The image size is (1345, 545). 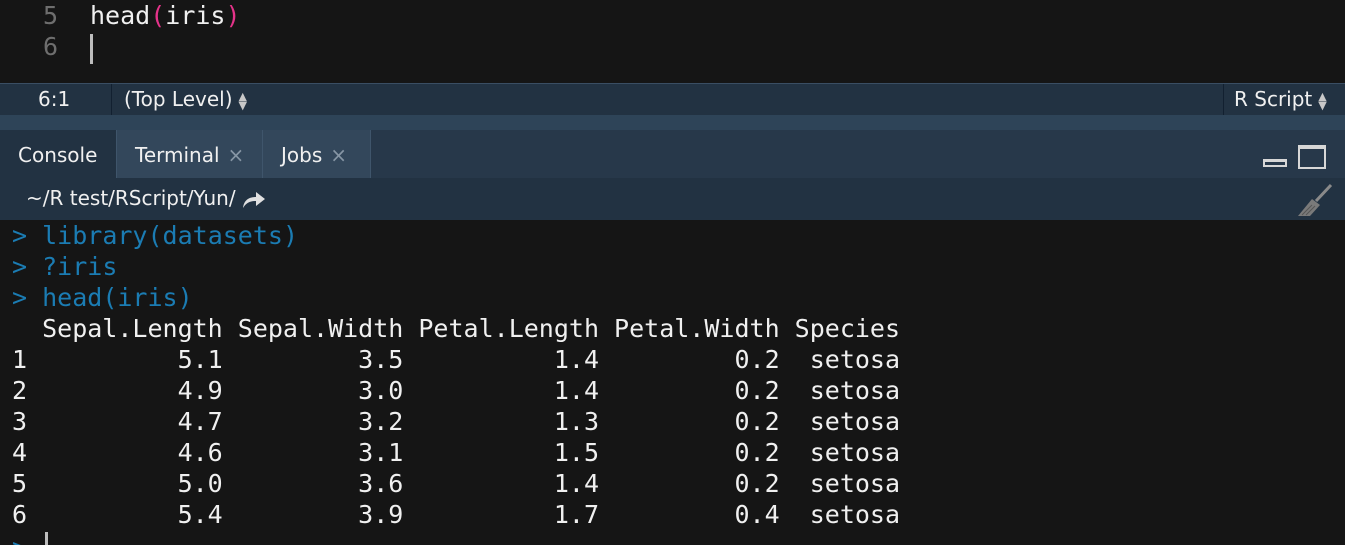 What do you see at coordinates (50, 15) in the screenshot?
I see `line-number: 5` at bounding box center [50, 15].